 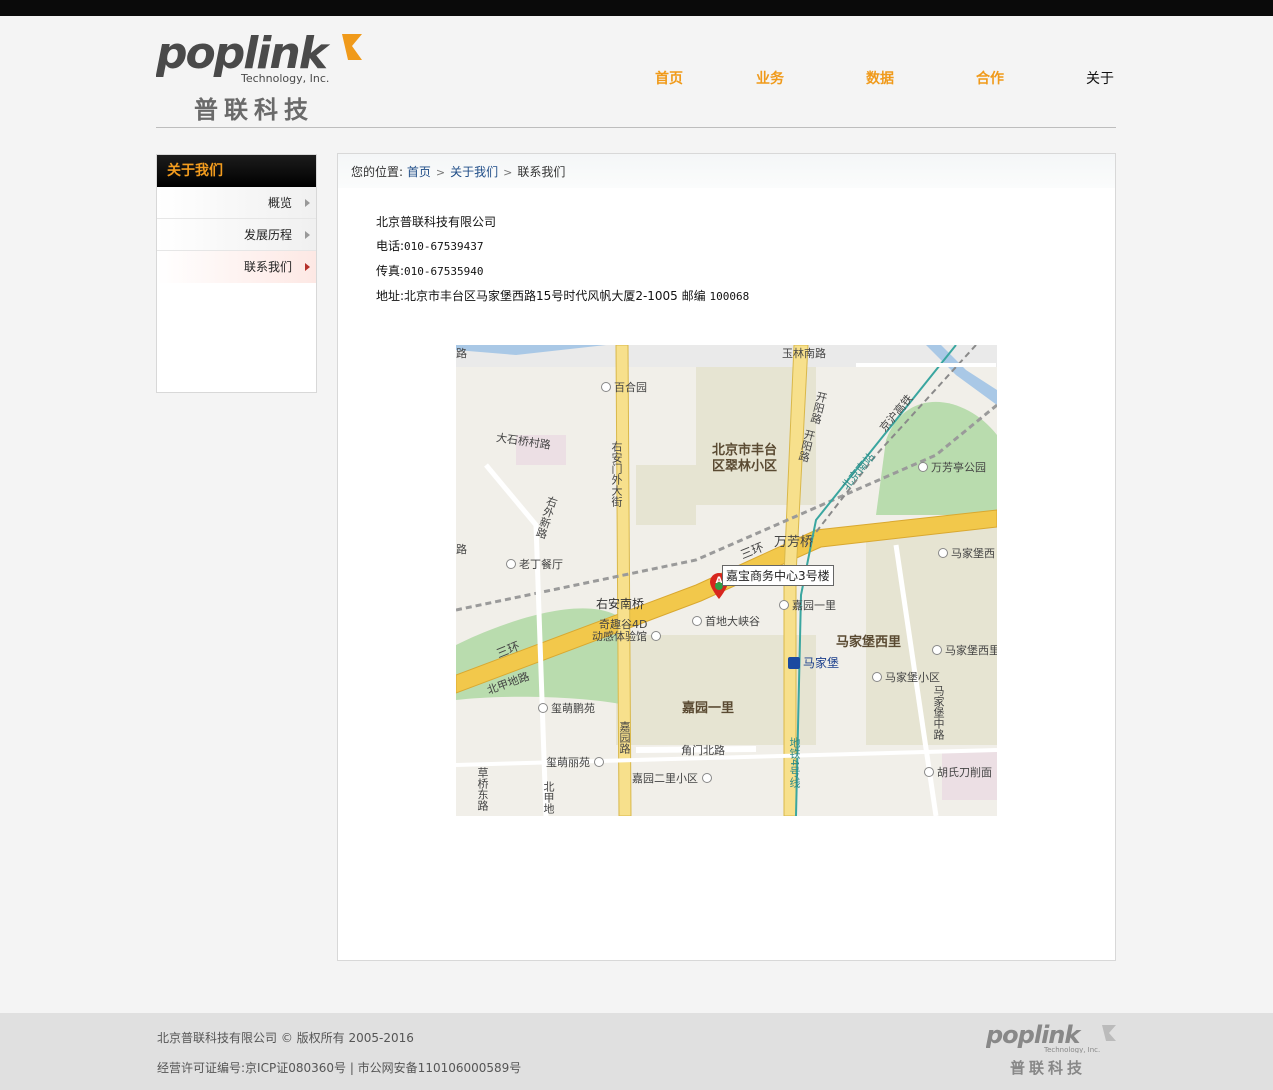 I want to click on nav-home: 首页, so click(x=669, y=78).